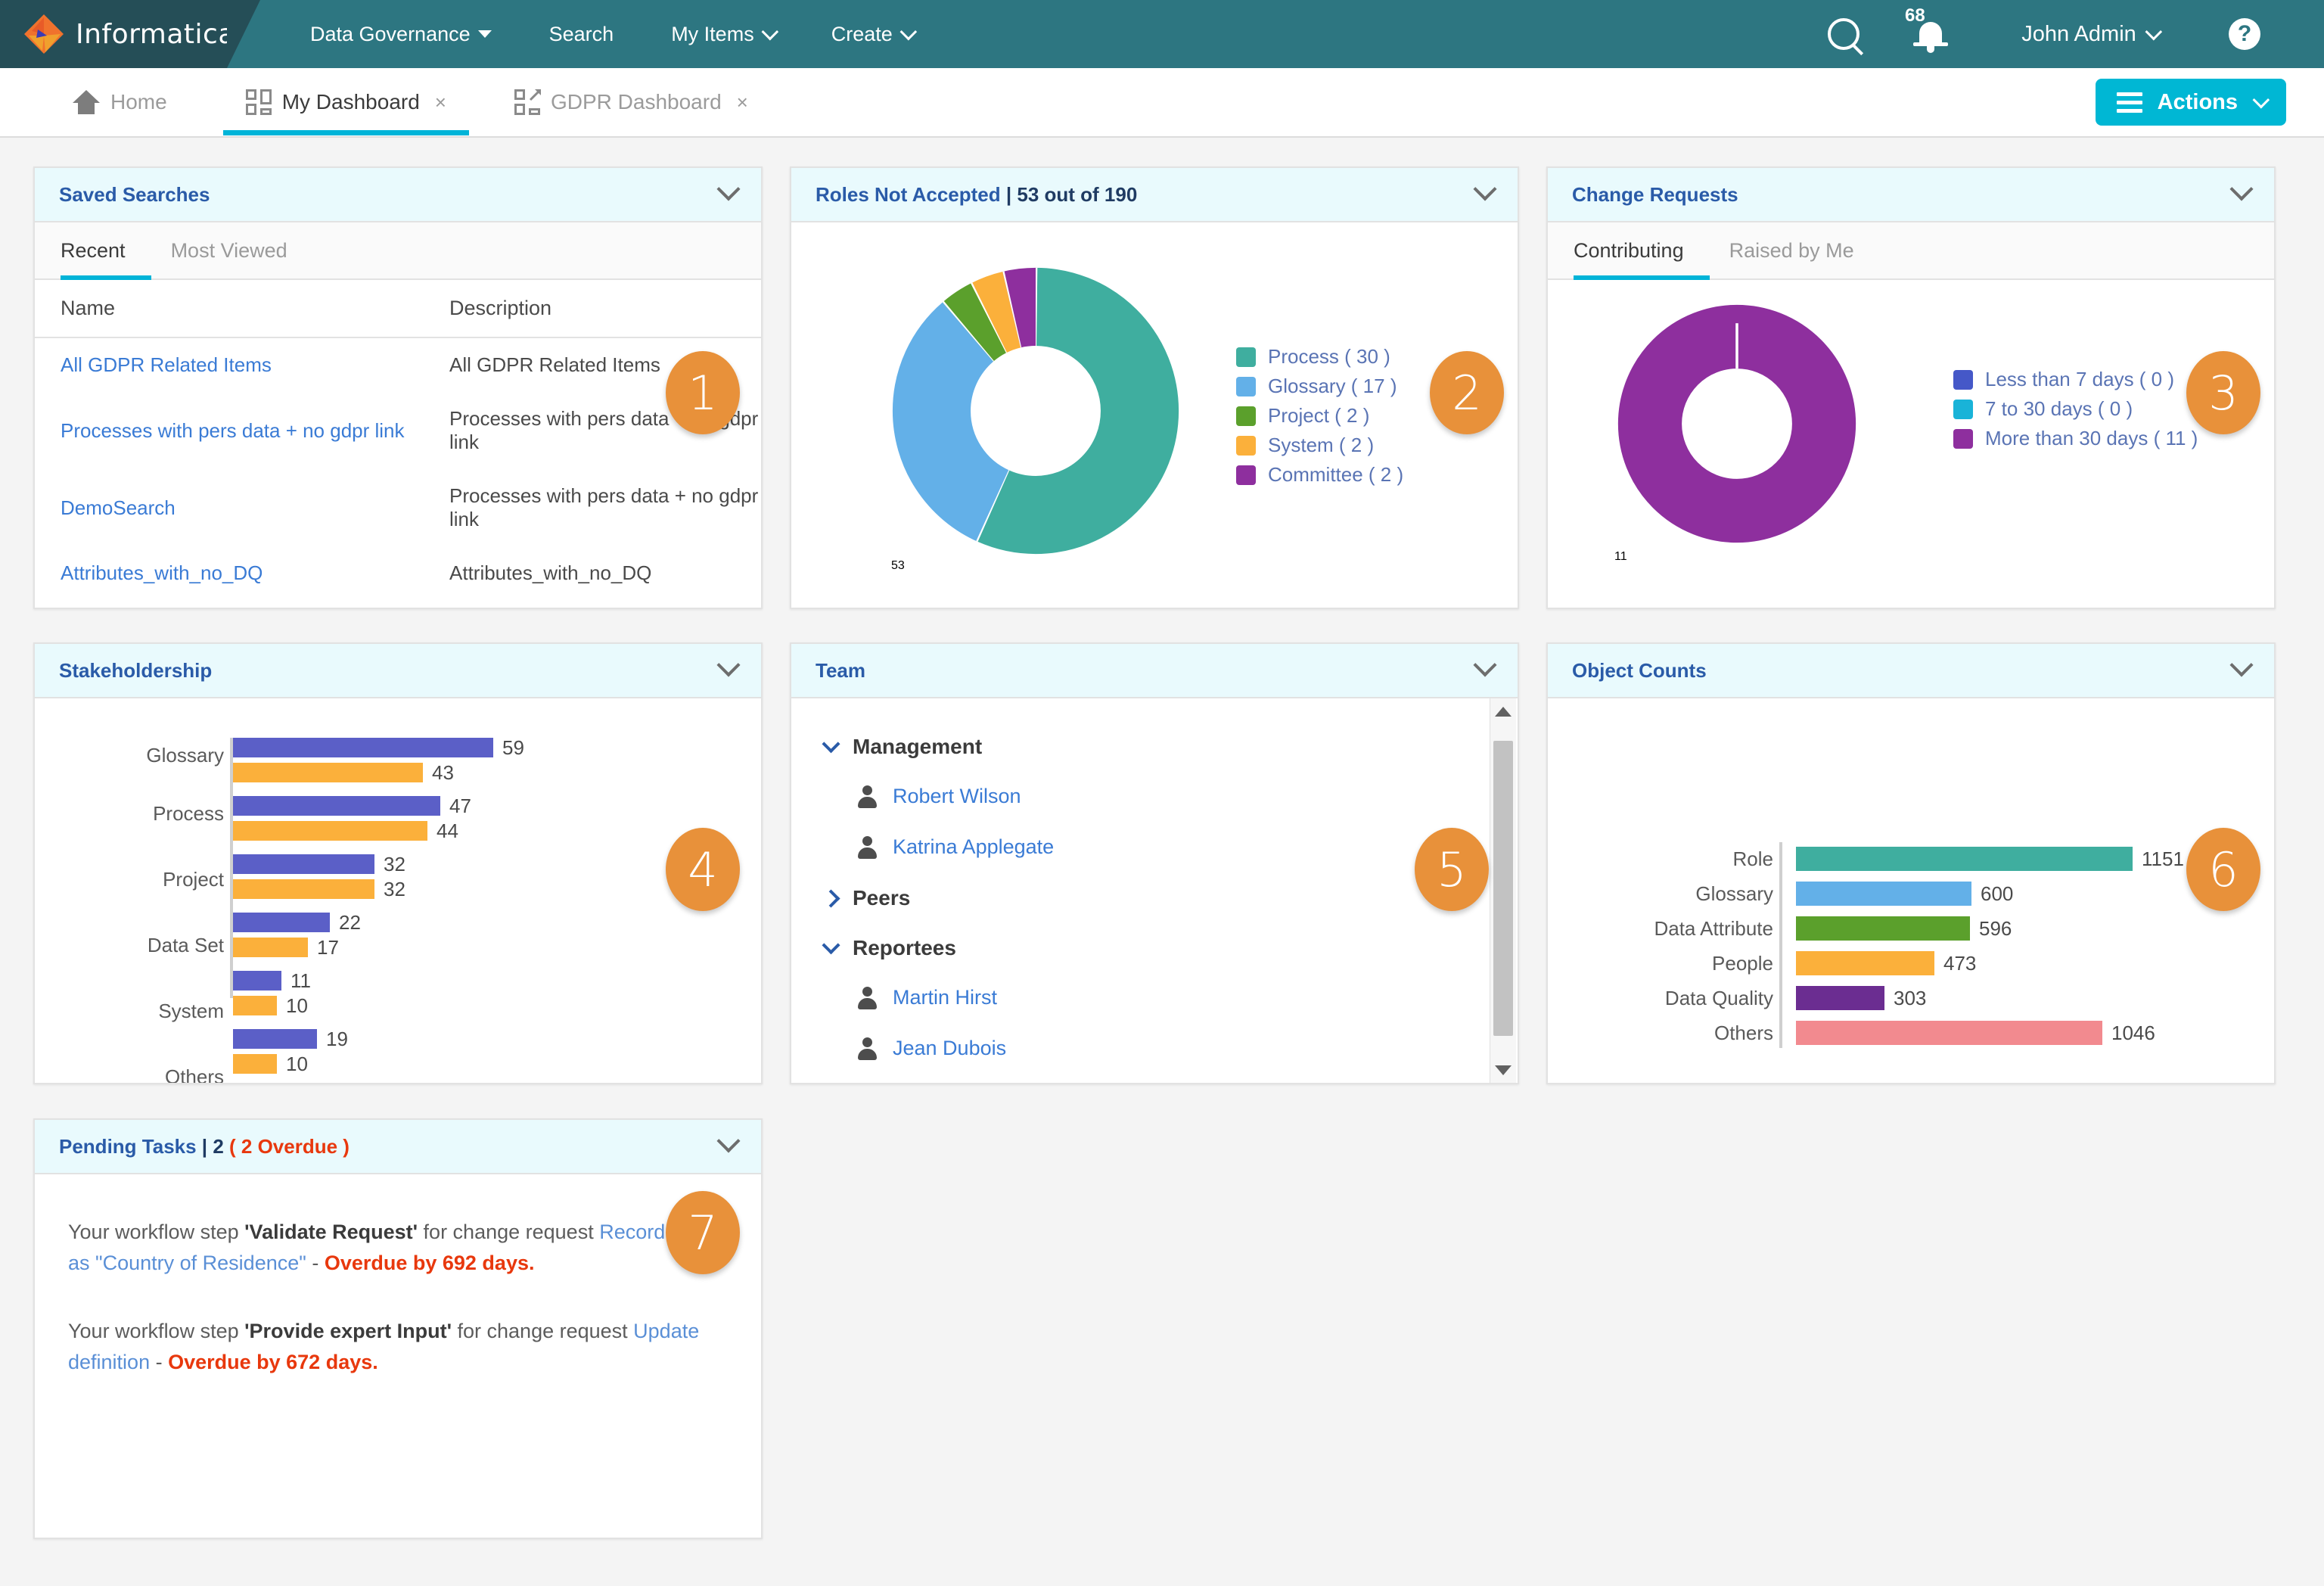  Describe the element at coordinates (303, 864) in the screenshot. I see `bar-stakeholder` at that location.